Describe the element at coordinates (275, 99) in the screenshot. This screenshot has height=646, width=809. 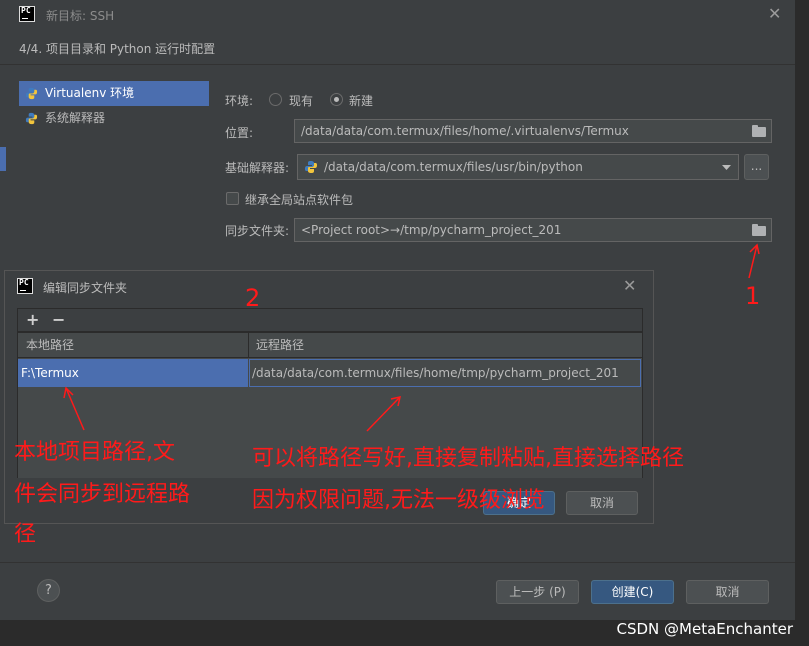
I see `radio-existing` at that location.